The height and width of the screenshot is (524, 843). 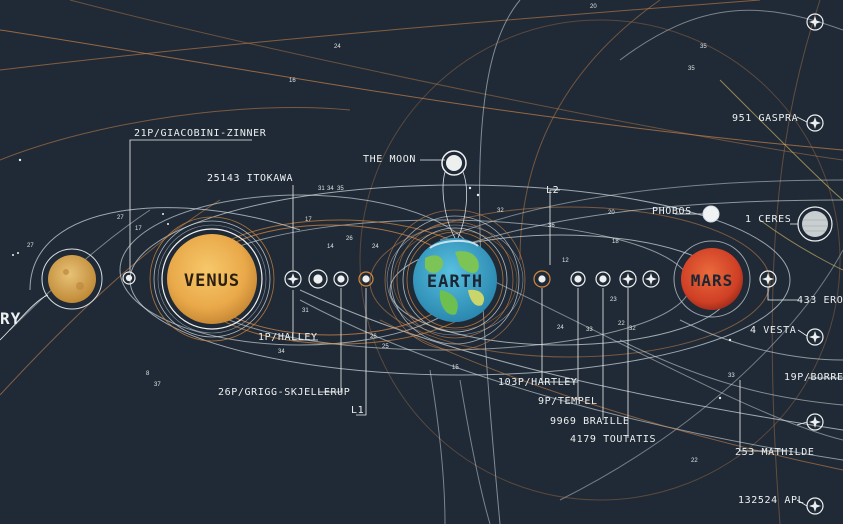 I want to click on label-borrelly: 19P/BORREL, so click(x=813, y=377).